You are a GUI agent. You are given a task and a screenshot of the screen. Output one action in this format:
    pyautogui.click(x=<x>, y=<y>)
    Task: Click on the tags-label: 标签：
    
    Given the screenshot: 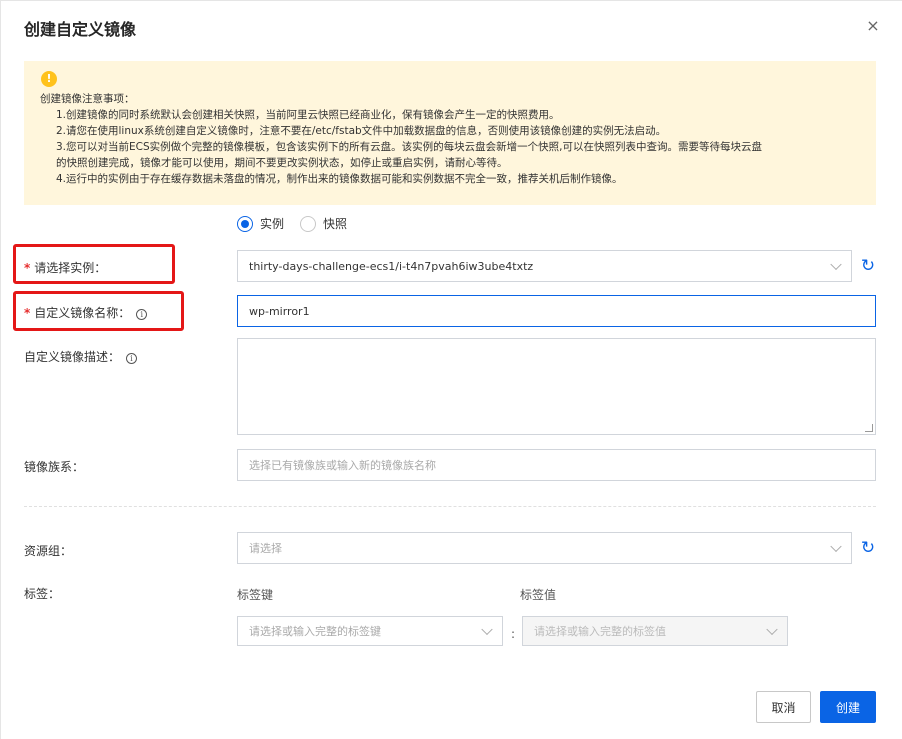 What is the action you would take?
    pyautogui.click(x=42, y=594)
    